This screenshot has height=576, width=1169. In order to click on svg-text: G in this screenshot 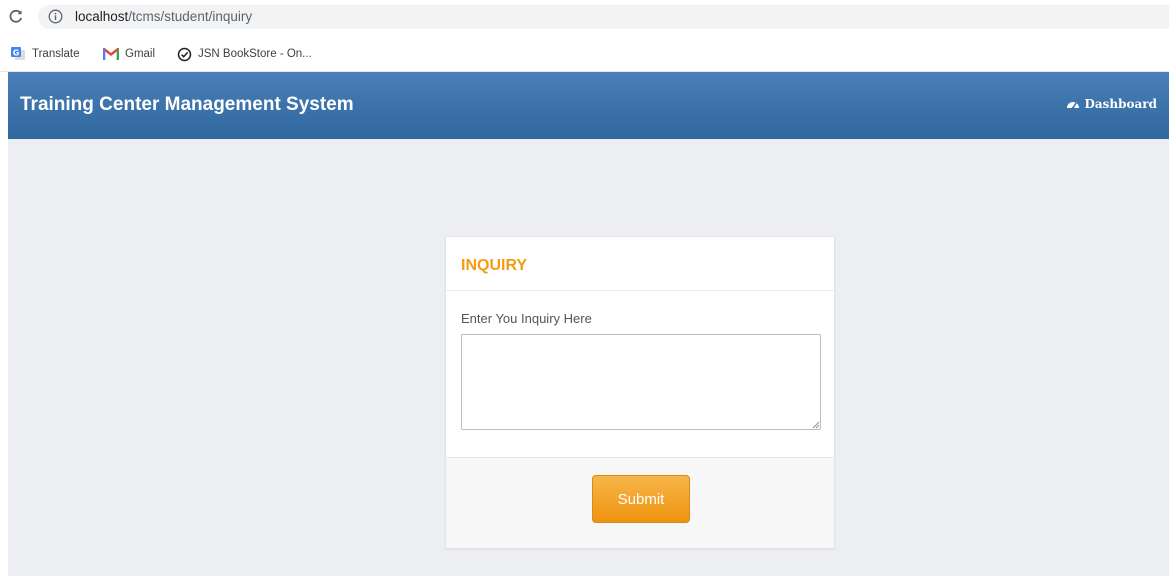, I will do `click(16, 53)`.